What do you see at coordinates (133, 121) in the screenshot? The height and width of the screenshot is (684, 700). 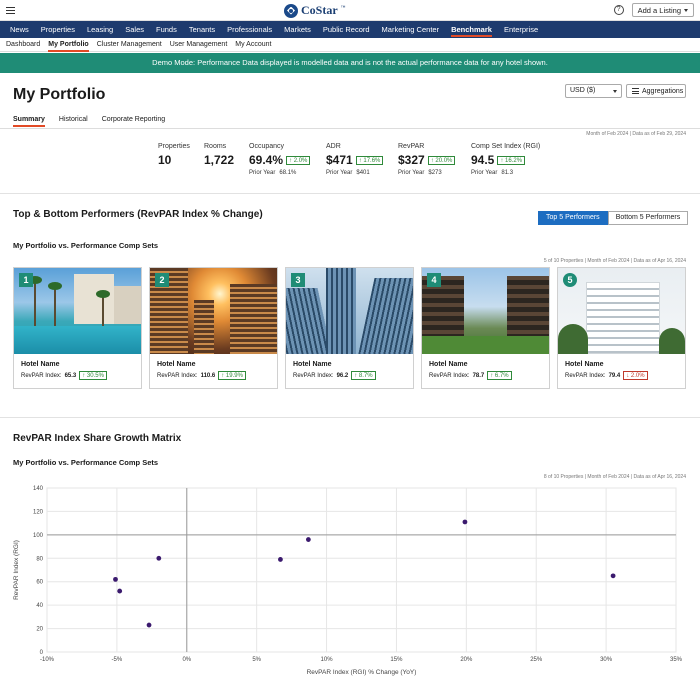 I see `tab-corporate-reporting: Corporate Reporting` at bounding box center [133, 121].